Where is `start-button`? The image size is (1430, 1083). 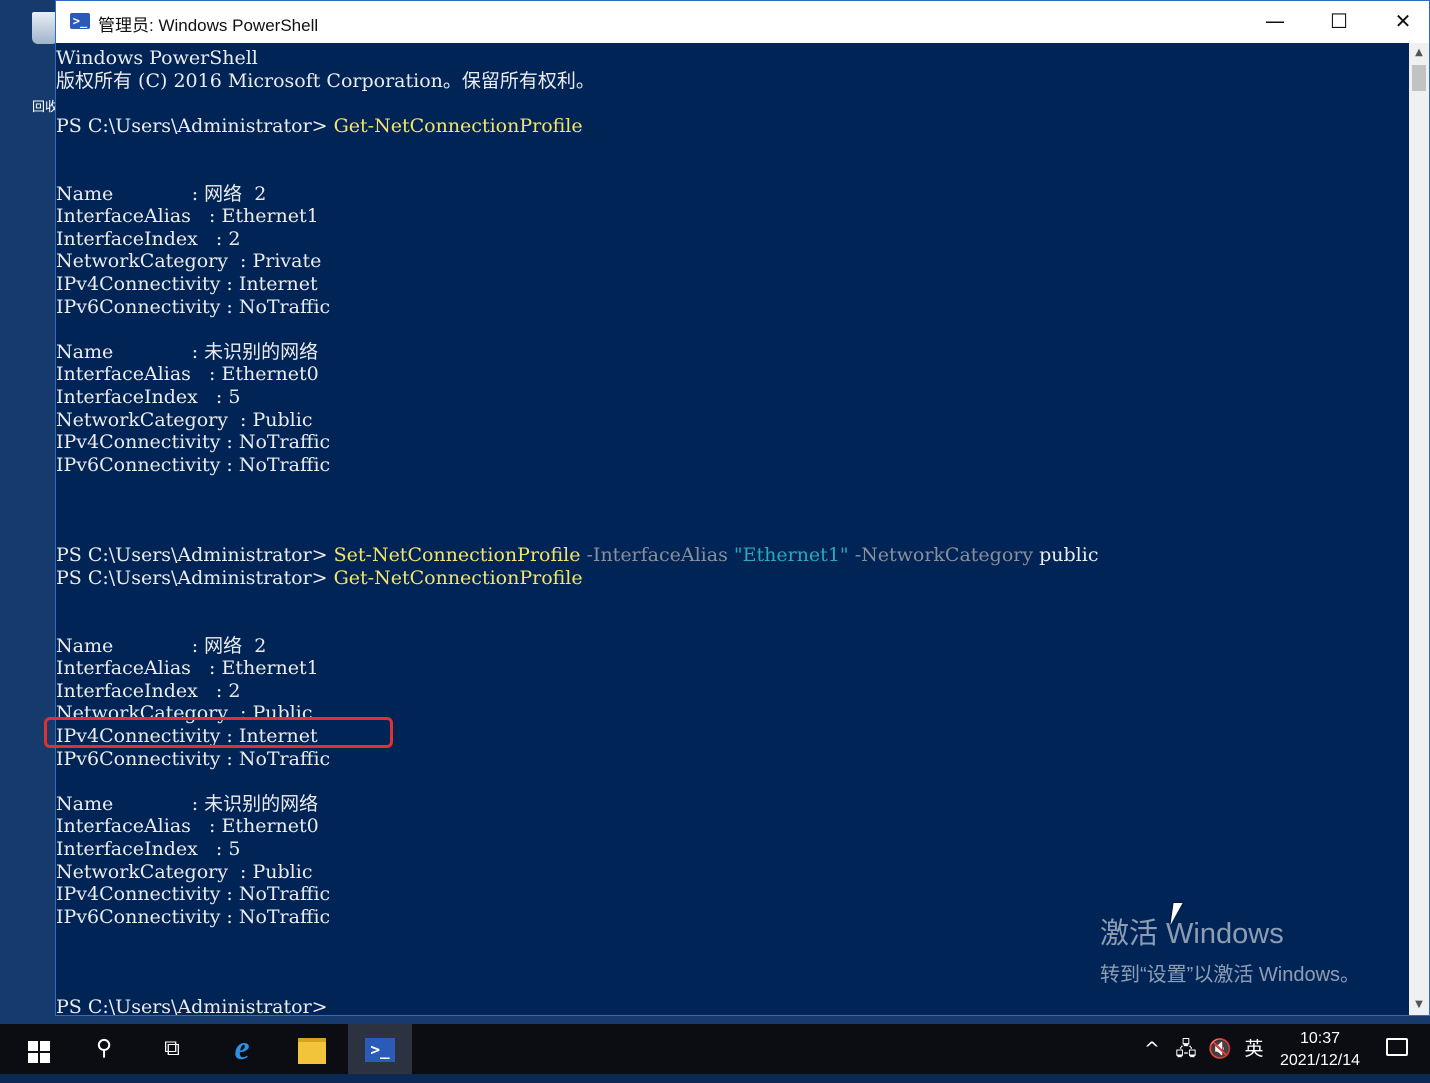
start-button is located at coordinates (36, 1049).